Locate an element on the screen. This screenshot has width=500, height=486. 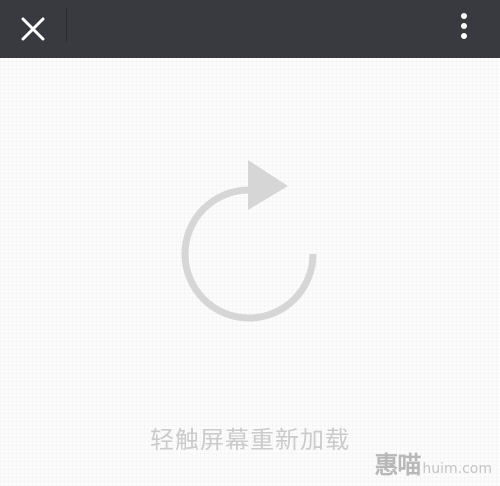
watermark-url: huim.com is located at coordinates (457, 469).